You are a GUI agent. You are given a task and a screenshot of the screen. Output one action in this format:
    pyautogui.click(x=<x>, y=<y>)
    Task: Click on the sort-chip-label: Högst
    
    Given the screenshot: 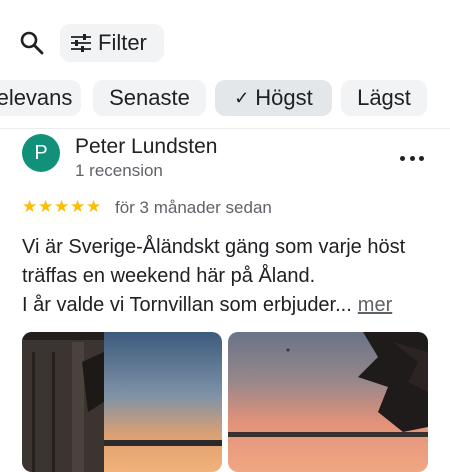 What is the action you would take?
    pyautogui.click(x=284, y=97)
    